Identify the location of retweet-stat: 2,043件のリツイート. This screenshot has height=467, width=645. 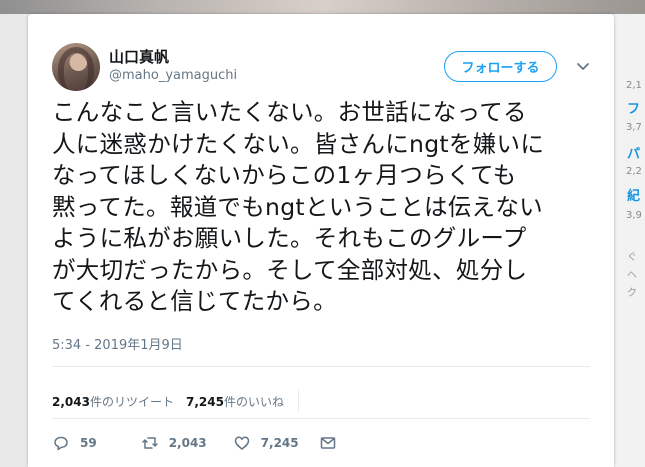
(113, 401).